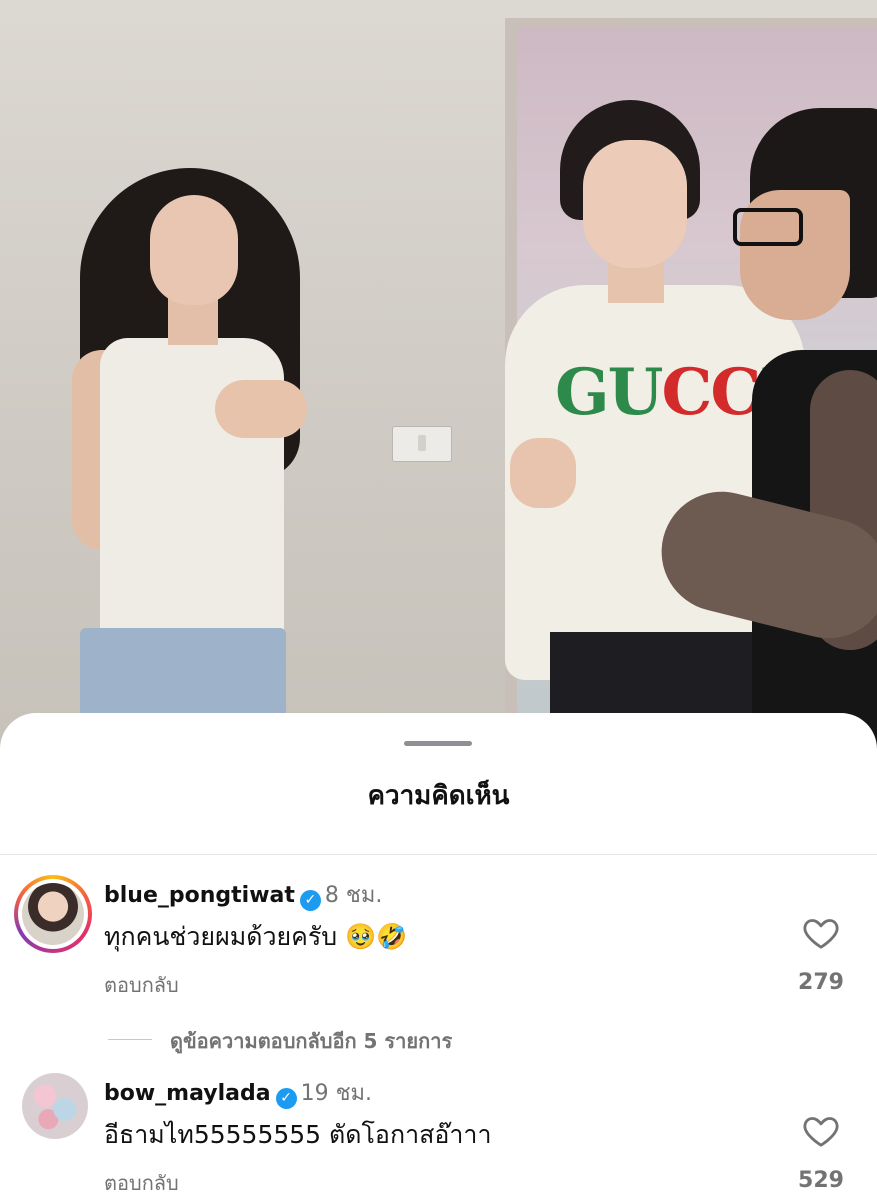 The width and height of the screenshot is (877, 1199). Describe the element at coordinates (438, 743) in the screenshot. I see `drag-handle` at that location.